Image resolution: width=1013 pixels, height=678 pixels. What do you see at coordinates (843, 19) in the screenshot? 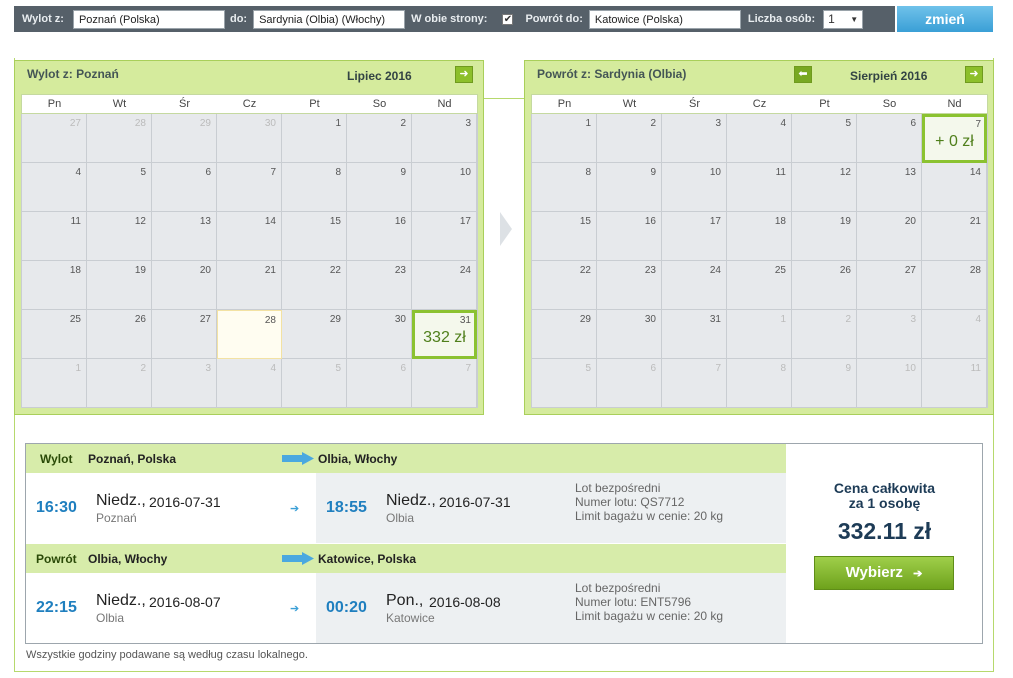
I see `persons-select: 1 ▼` at bounding box center [843, 19].